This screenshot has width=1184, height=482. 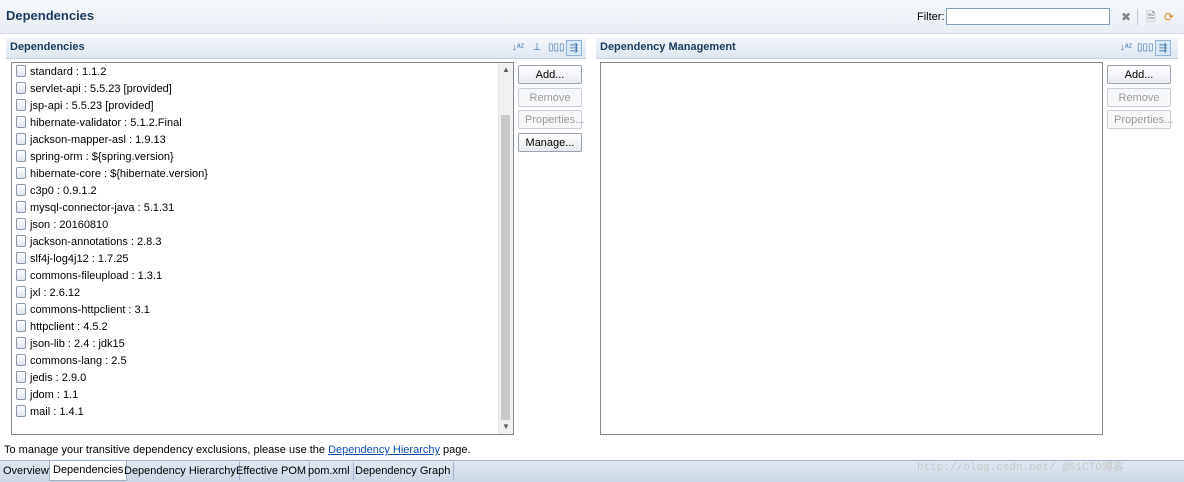 What do you see at coordinates (262, 395) in the screenshot?
I see `list-item: jdom : 1.1` at bounding box center [262, 395].